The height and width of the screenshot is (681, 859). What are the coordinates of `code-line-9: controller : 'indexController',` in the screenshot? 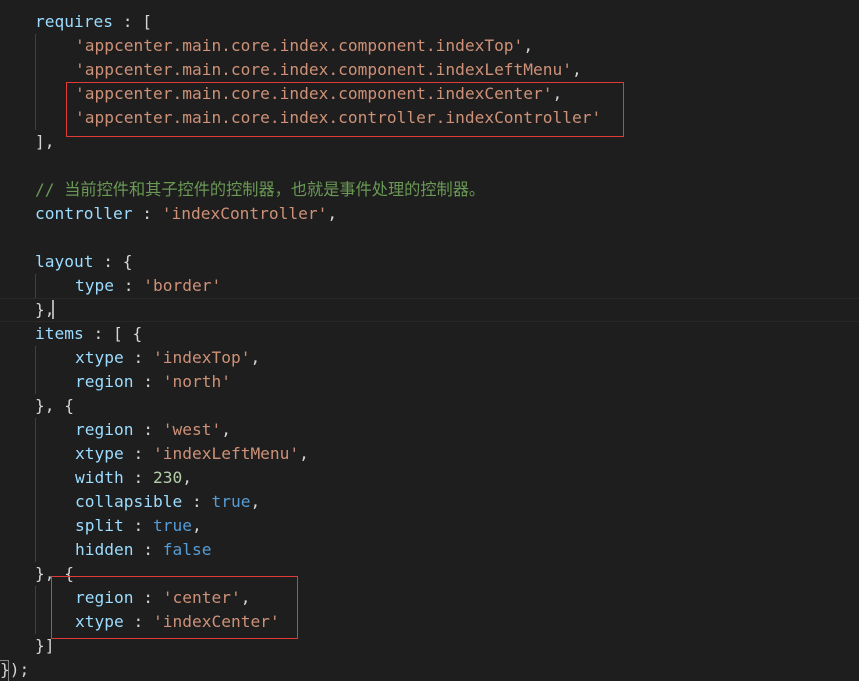 It's located at (186, 214).